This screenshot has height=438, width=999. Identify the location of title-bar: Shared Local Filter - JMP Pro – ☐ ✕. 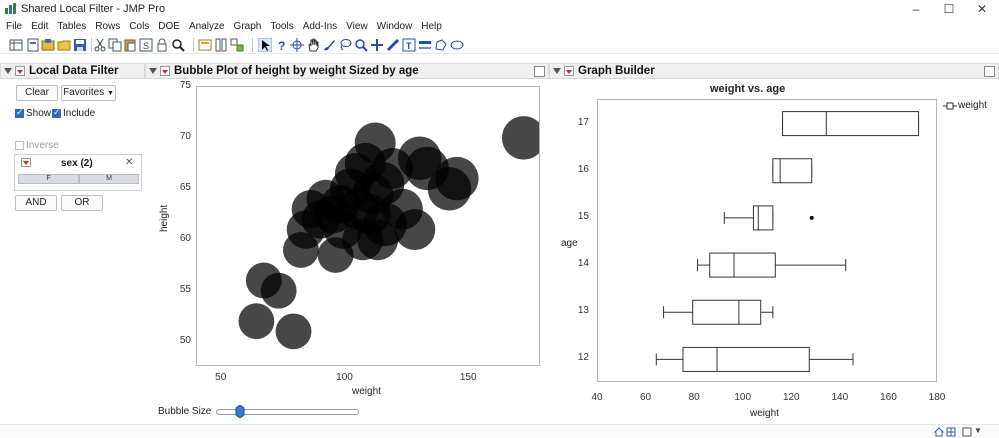
(499, 9).